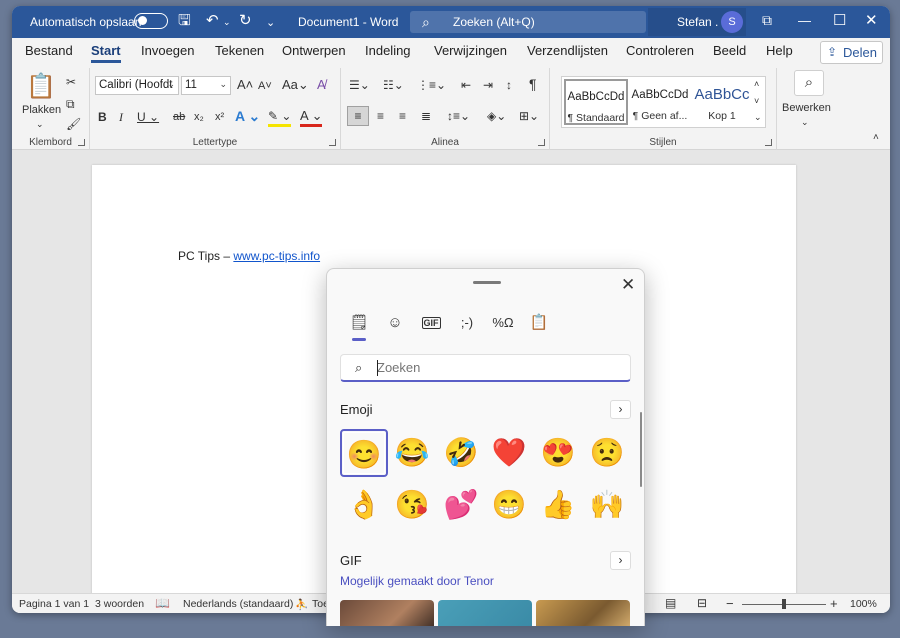 This screenshot has height=638, width=900. Describe the element at coordinates (509, 85) in the screenshot. I see `sort-icon: ↕` at that location.